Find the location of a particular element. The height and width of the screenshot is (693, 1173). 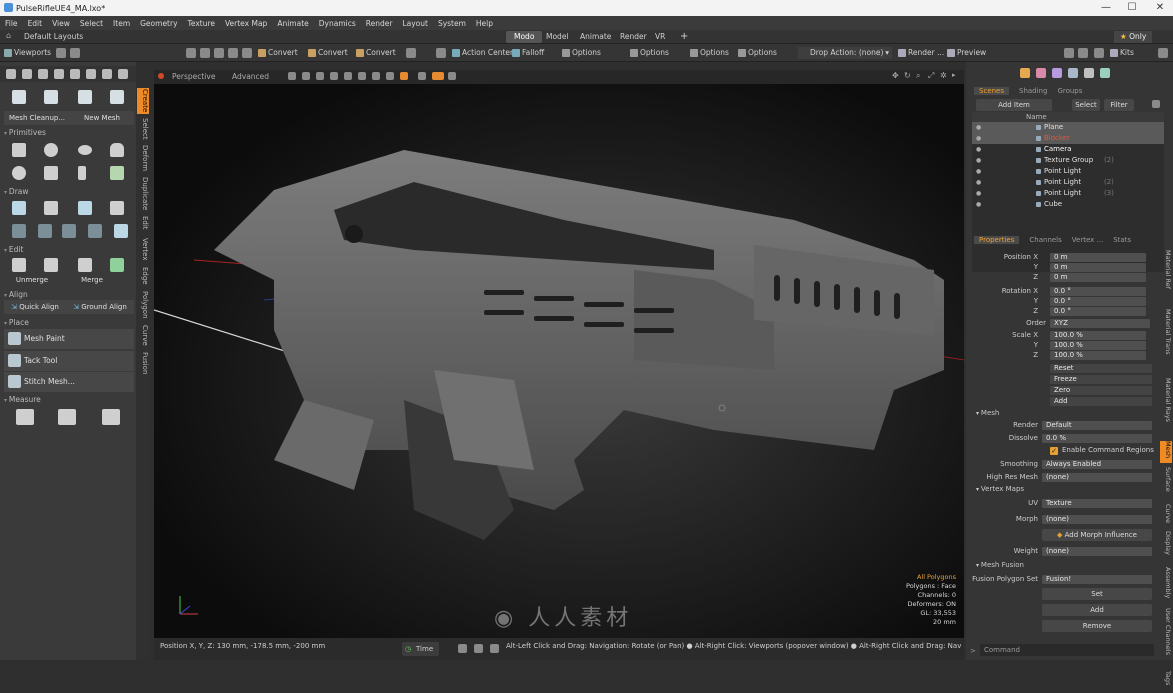

menu-help: Help is located at coordinates (484, 23).